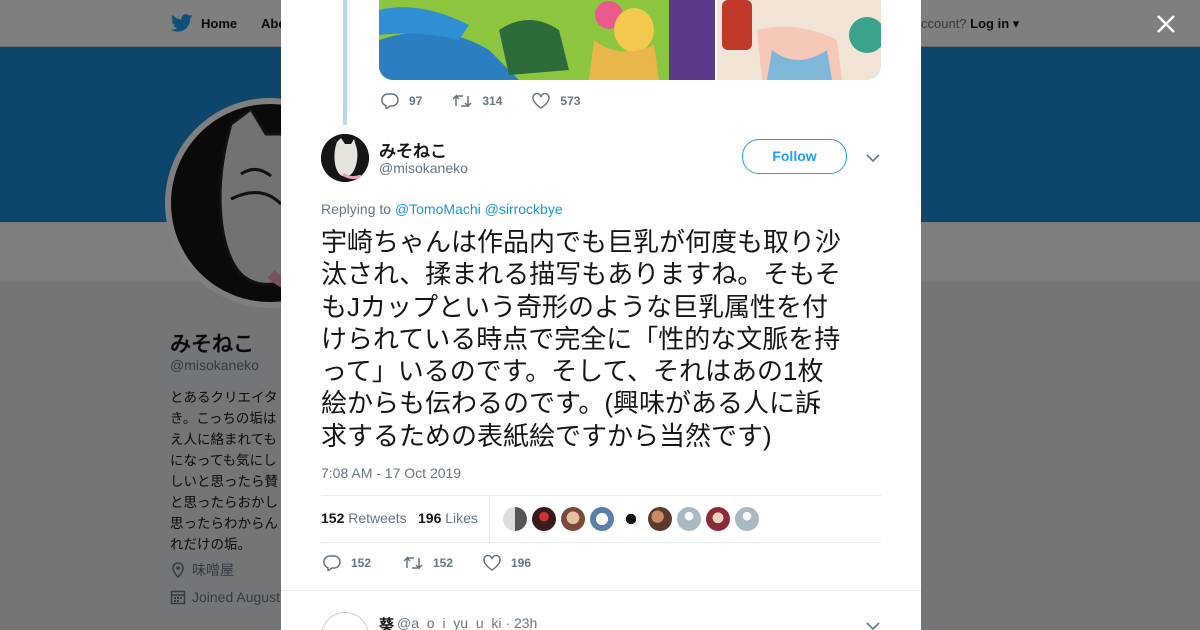 This screenshot has height=630, width=1200. Describe the element at coordinates (333, 518) in the screenshot. I see `retweets-count: 152` at that location.